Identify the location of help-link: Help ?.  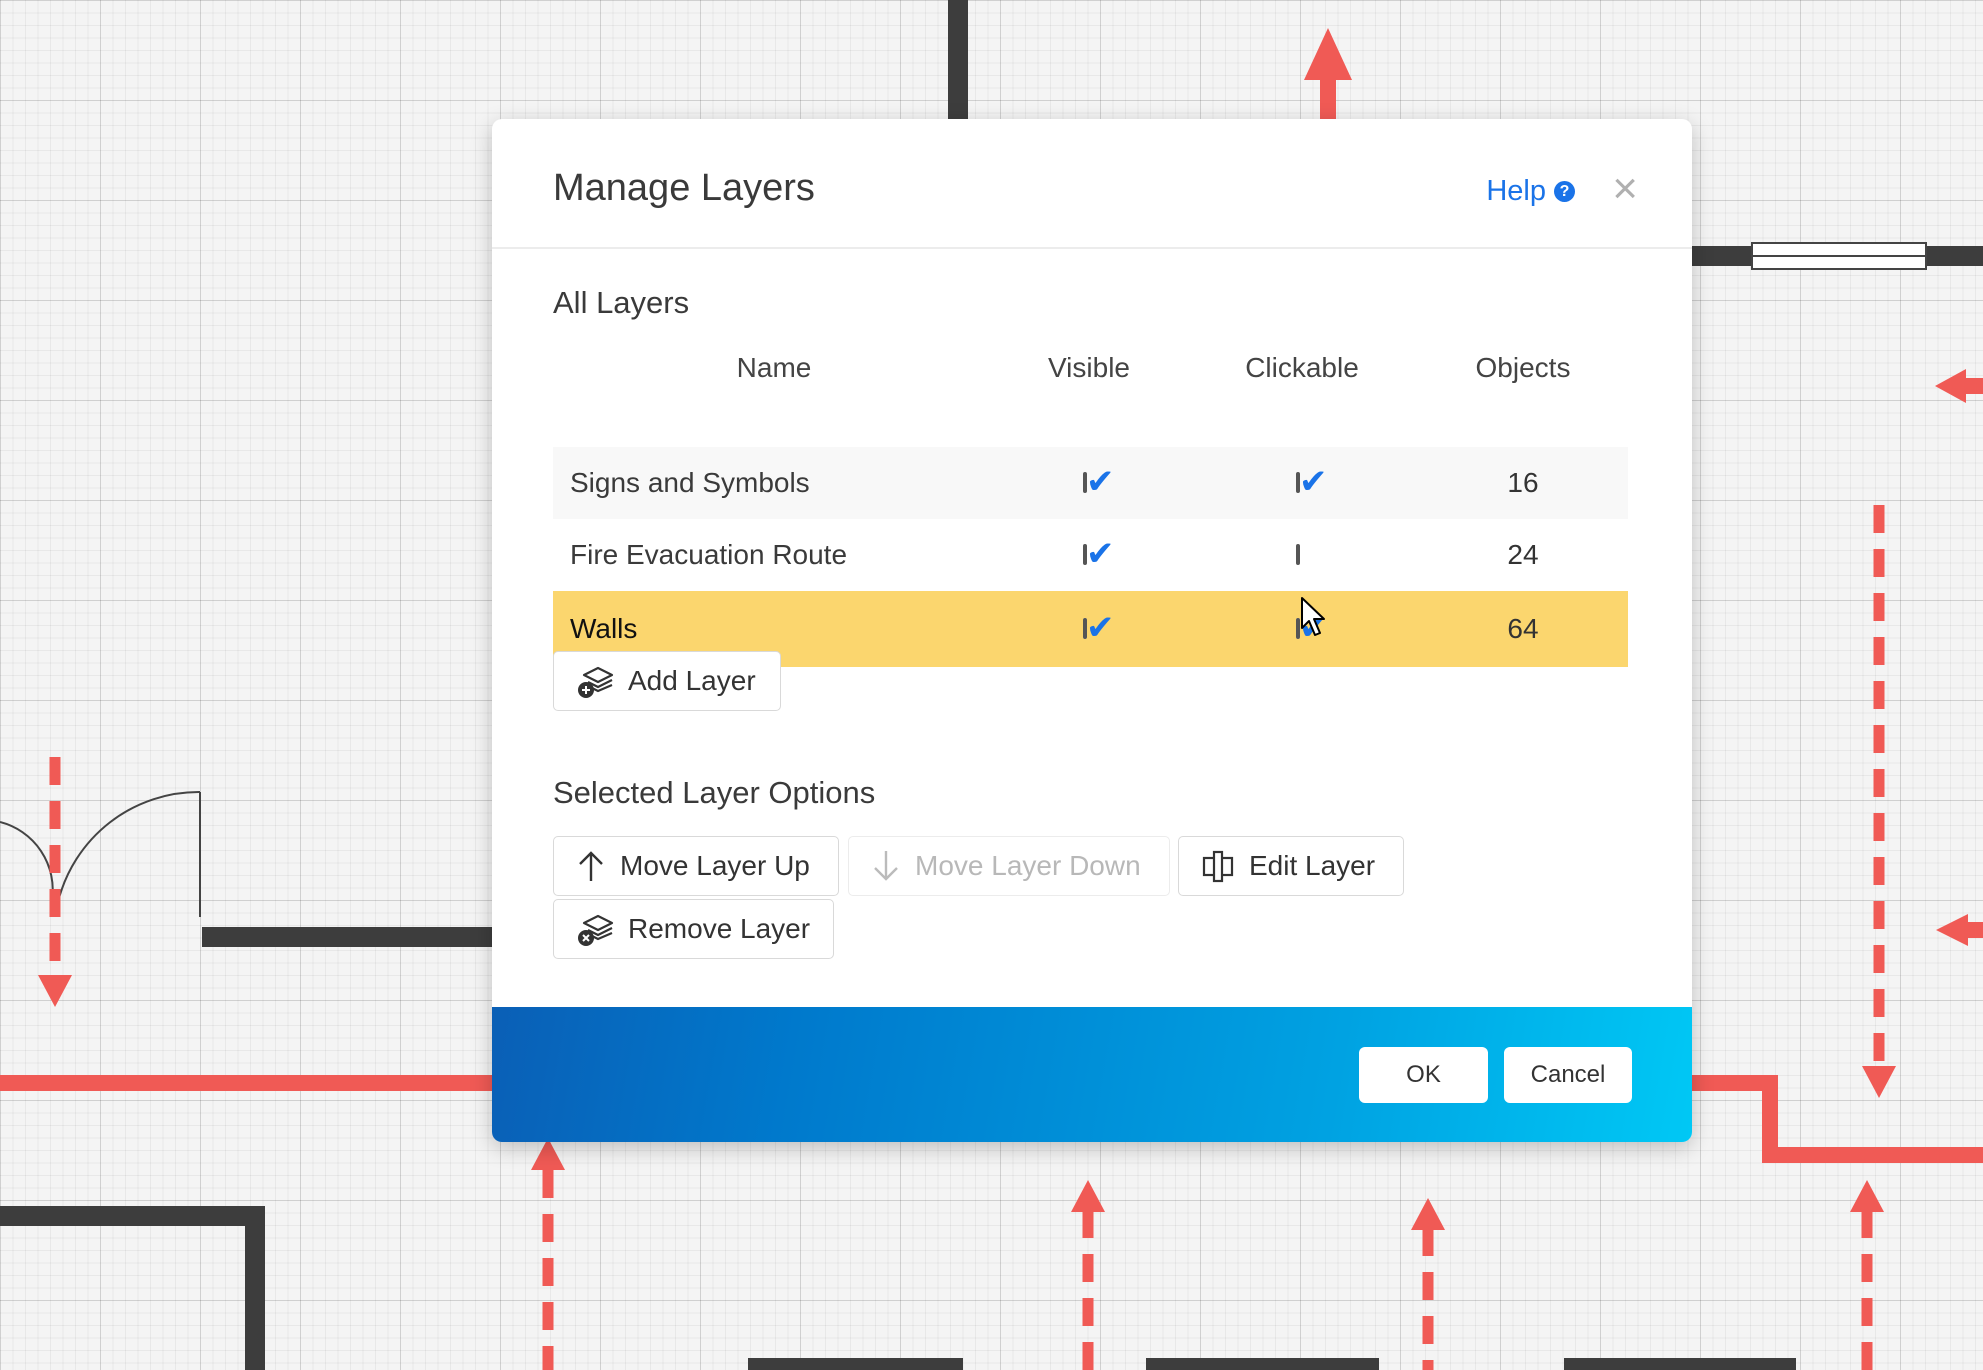
(1530, 191).